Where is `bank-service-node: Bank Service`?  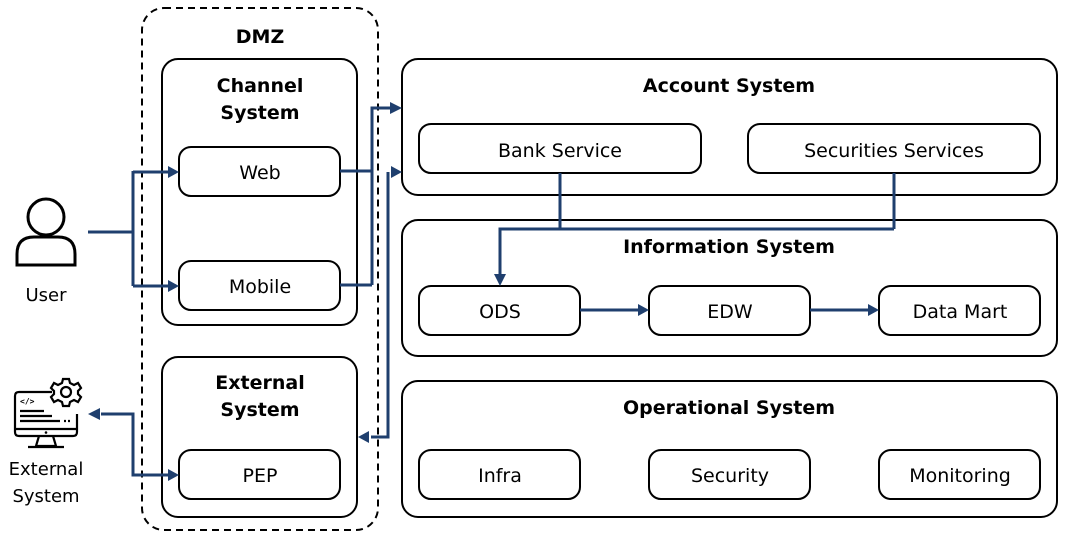
bank-service-node: Bank Service is located at coordinates (560, 148).